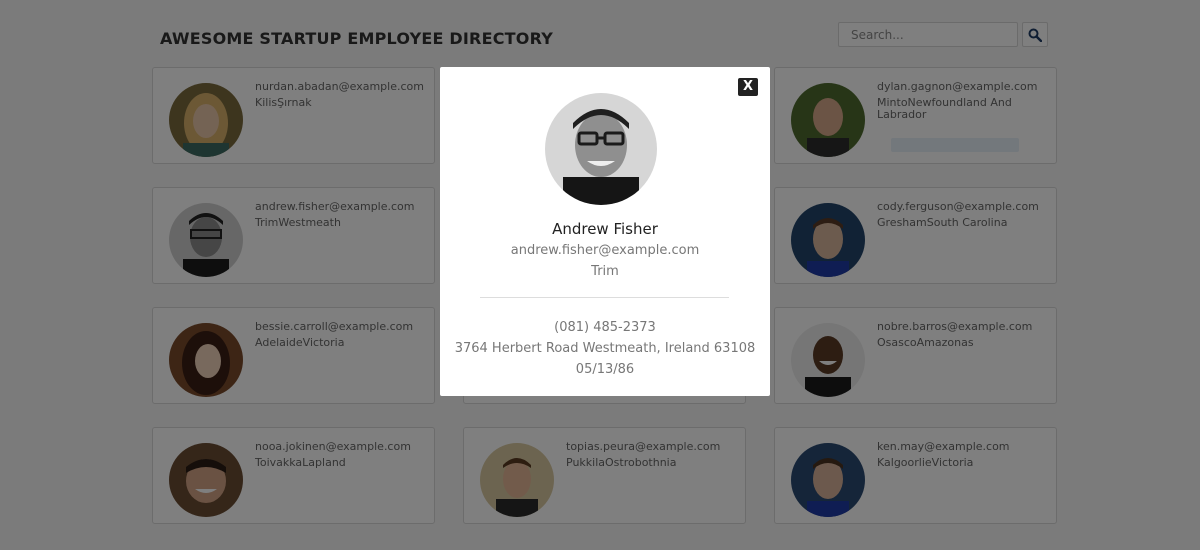 This screenshot has height=550, width=1200. I want to click on modal-name: Andrew Fisher, so click(605, 229).